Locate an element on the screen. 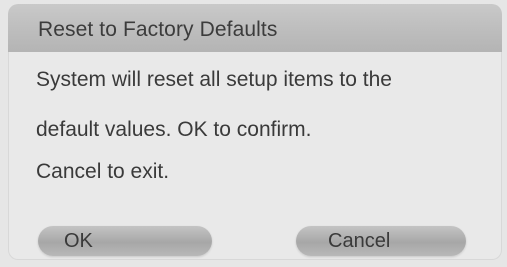 The width and height of the screenshot is (507, 267). ok-button: OK is located at coordinates (125, 241).